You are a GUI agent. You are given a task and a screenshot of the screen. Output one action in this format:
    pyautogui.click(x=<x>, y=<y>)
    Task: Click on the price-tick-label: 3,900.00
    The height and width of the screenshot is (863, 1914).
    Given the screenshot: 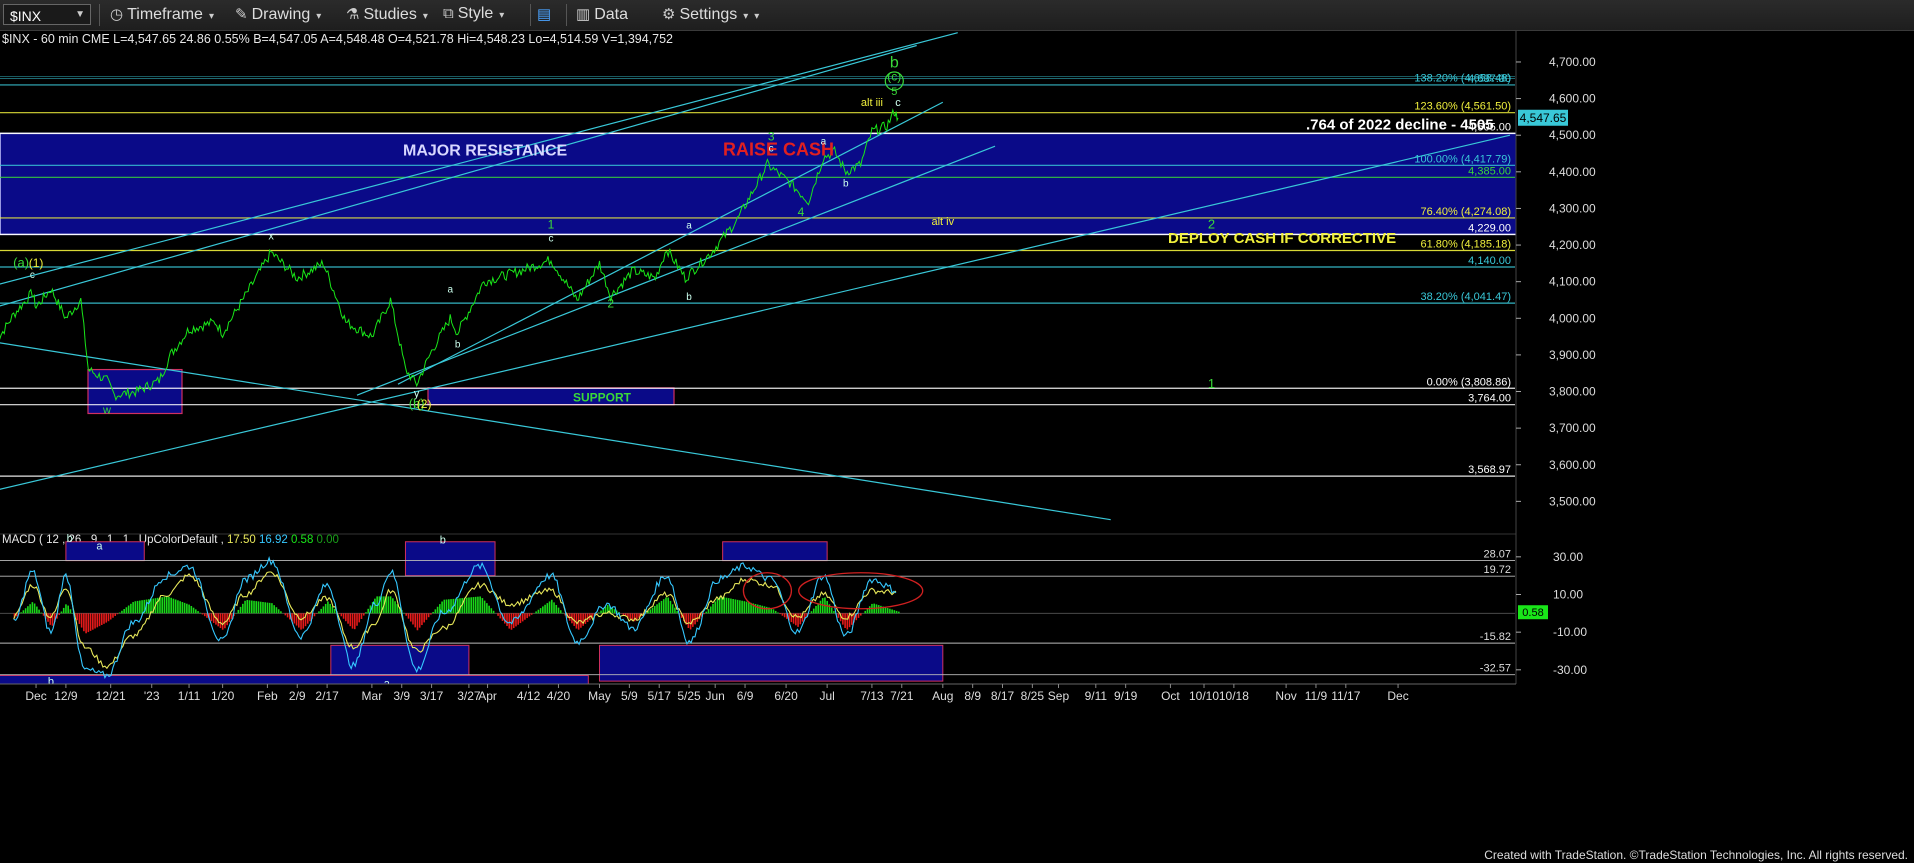 What is the action you would take?
    pyautogui.click(x=1572, y=355)
    